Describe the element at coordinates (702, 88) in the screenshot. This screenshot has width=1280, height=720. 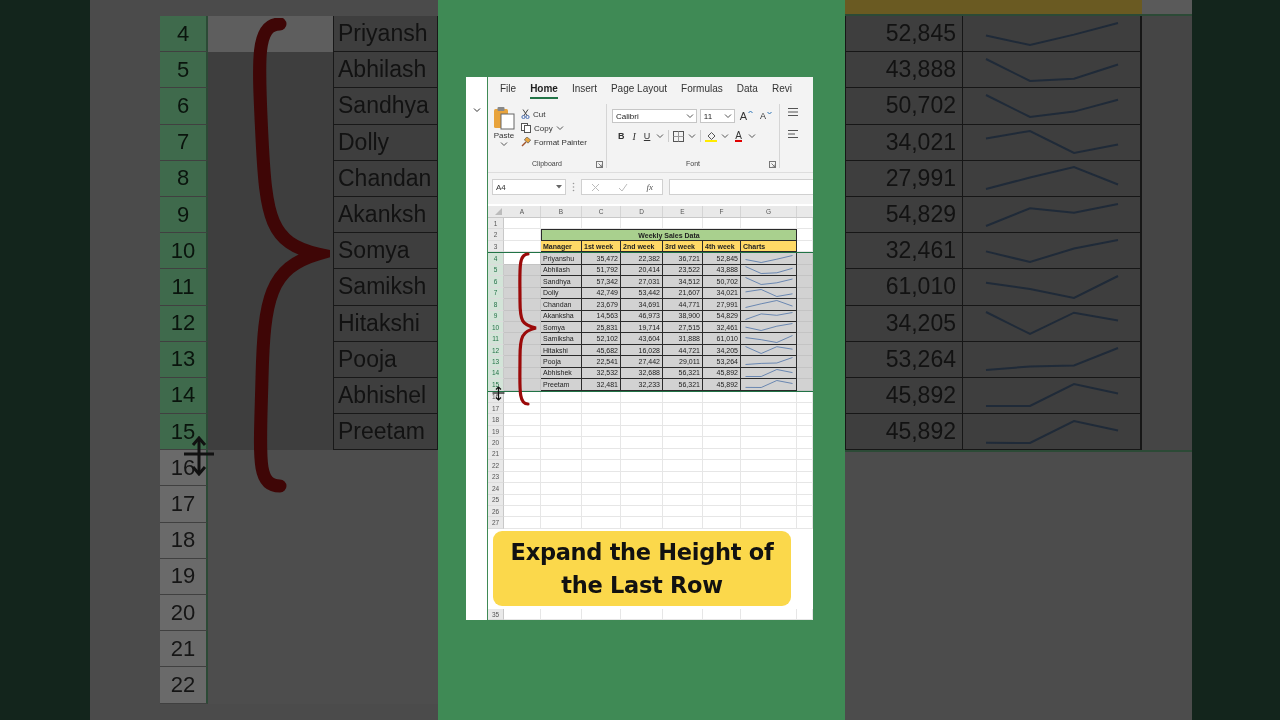
I see `ribbon-tab: Formulas` at that location.